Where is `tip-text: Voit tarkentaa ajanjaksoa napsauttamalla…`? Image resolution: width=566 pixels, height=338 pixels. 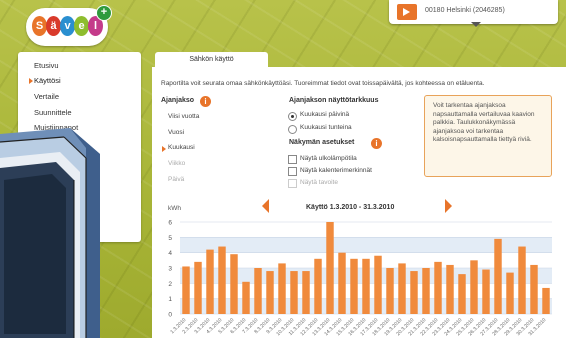
tip-text: Voit tarkentaa ajanjaksoa napsauttamalla… is located at coordinates (484, 122).